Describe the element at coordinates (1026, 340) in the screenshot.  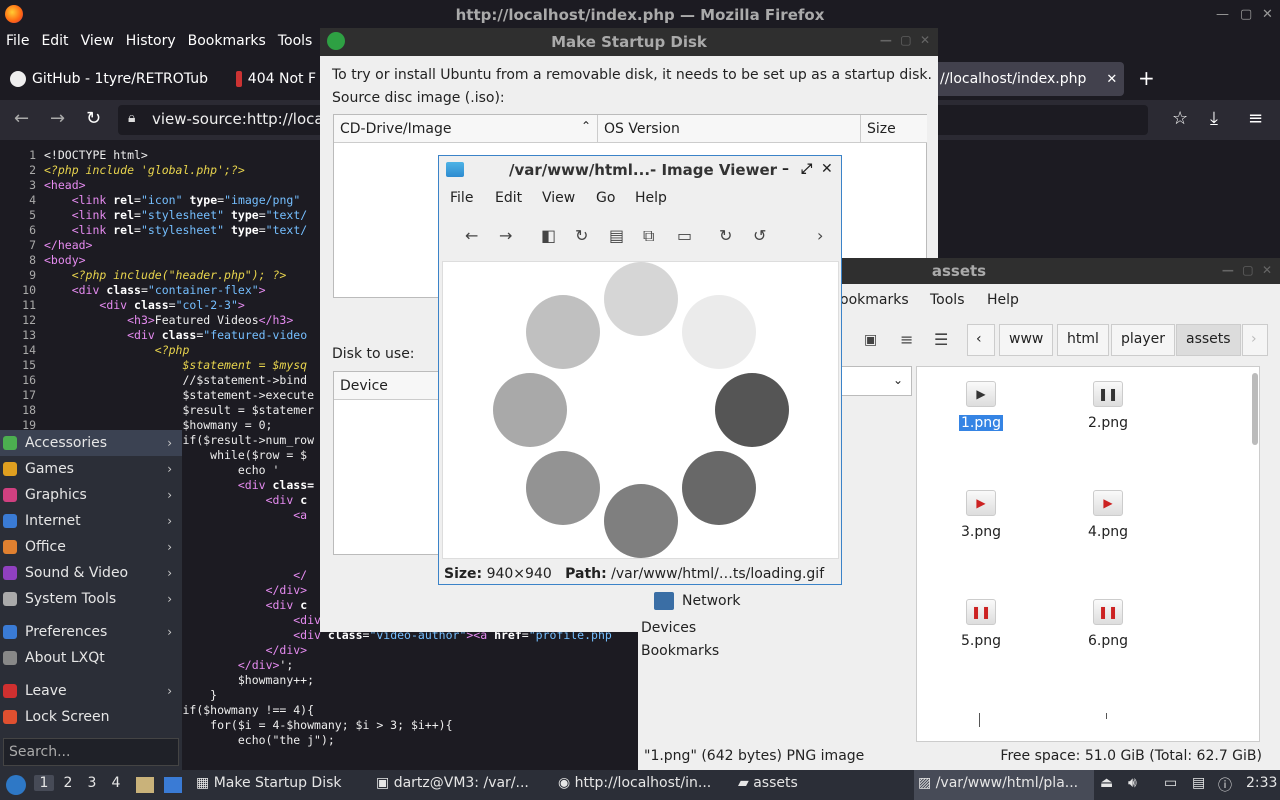
I see `breadcrumb-www: www` at that location.